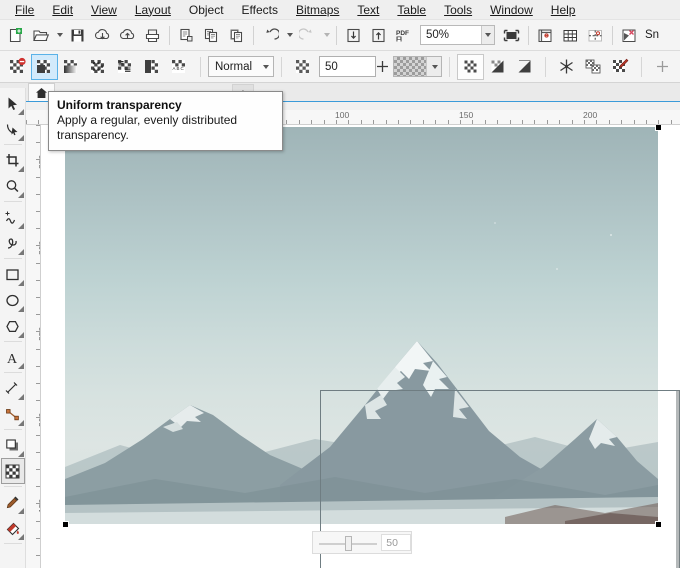 The image size is (680, 568). Describe the element at coordinates (13, 414) in the screenshot. I see `straight-line-connector-tool-icon` at that location.